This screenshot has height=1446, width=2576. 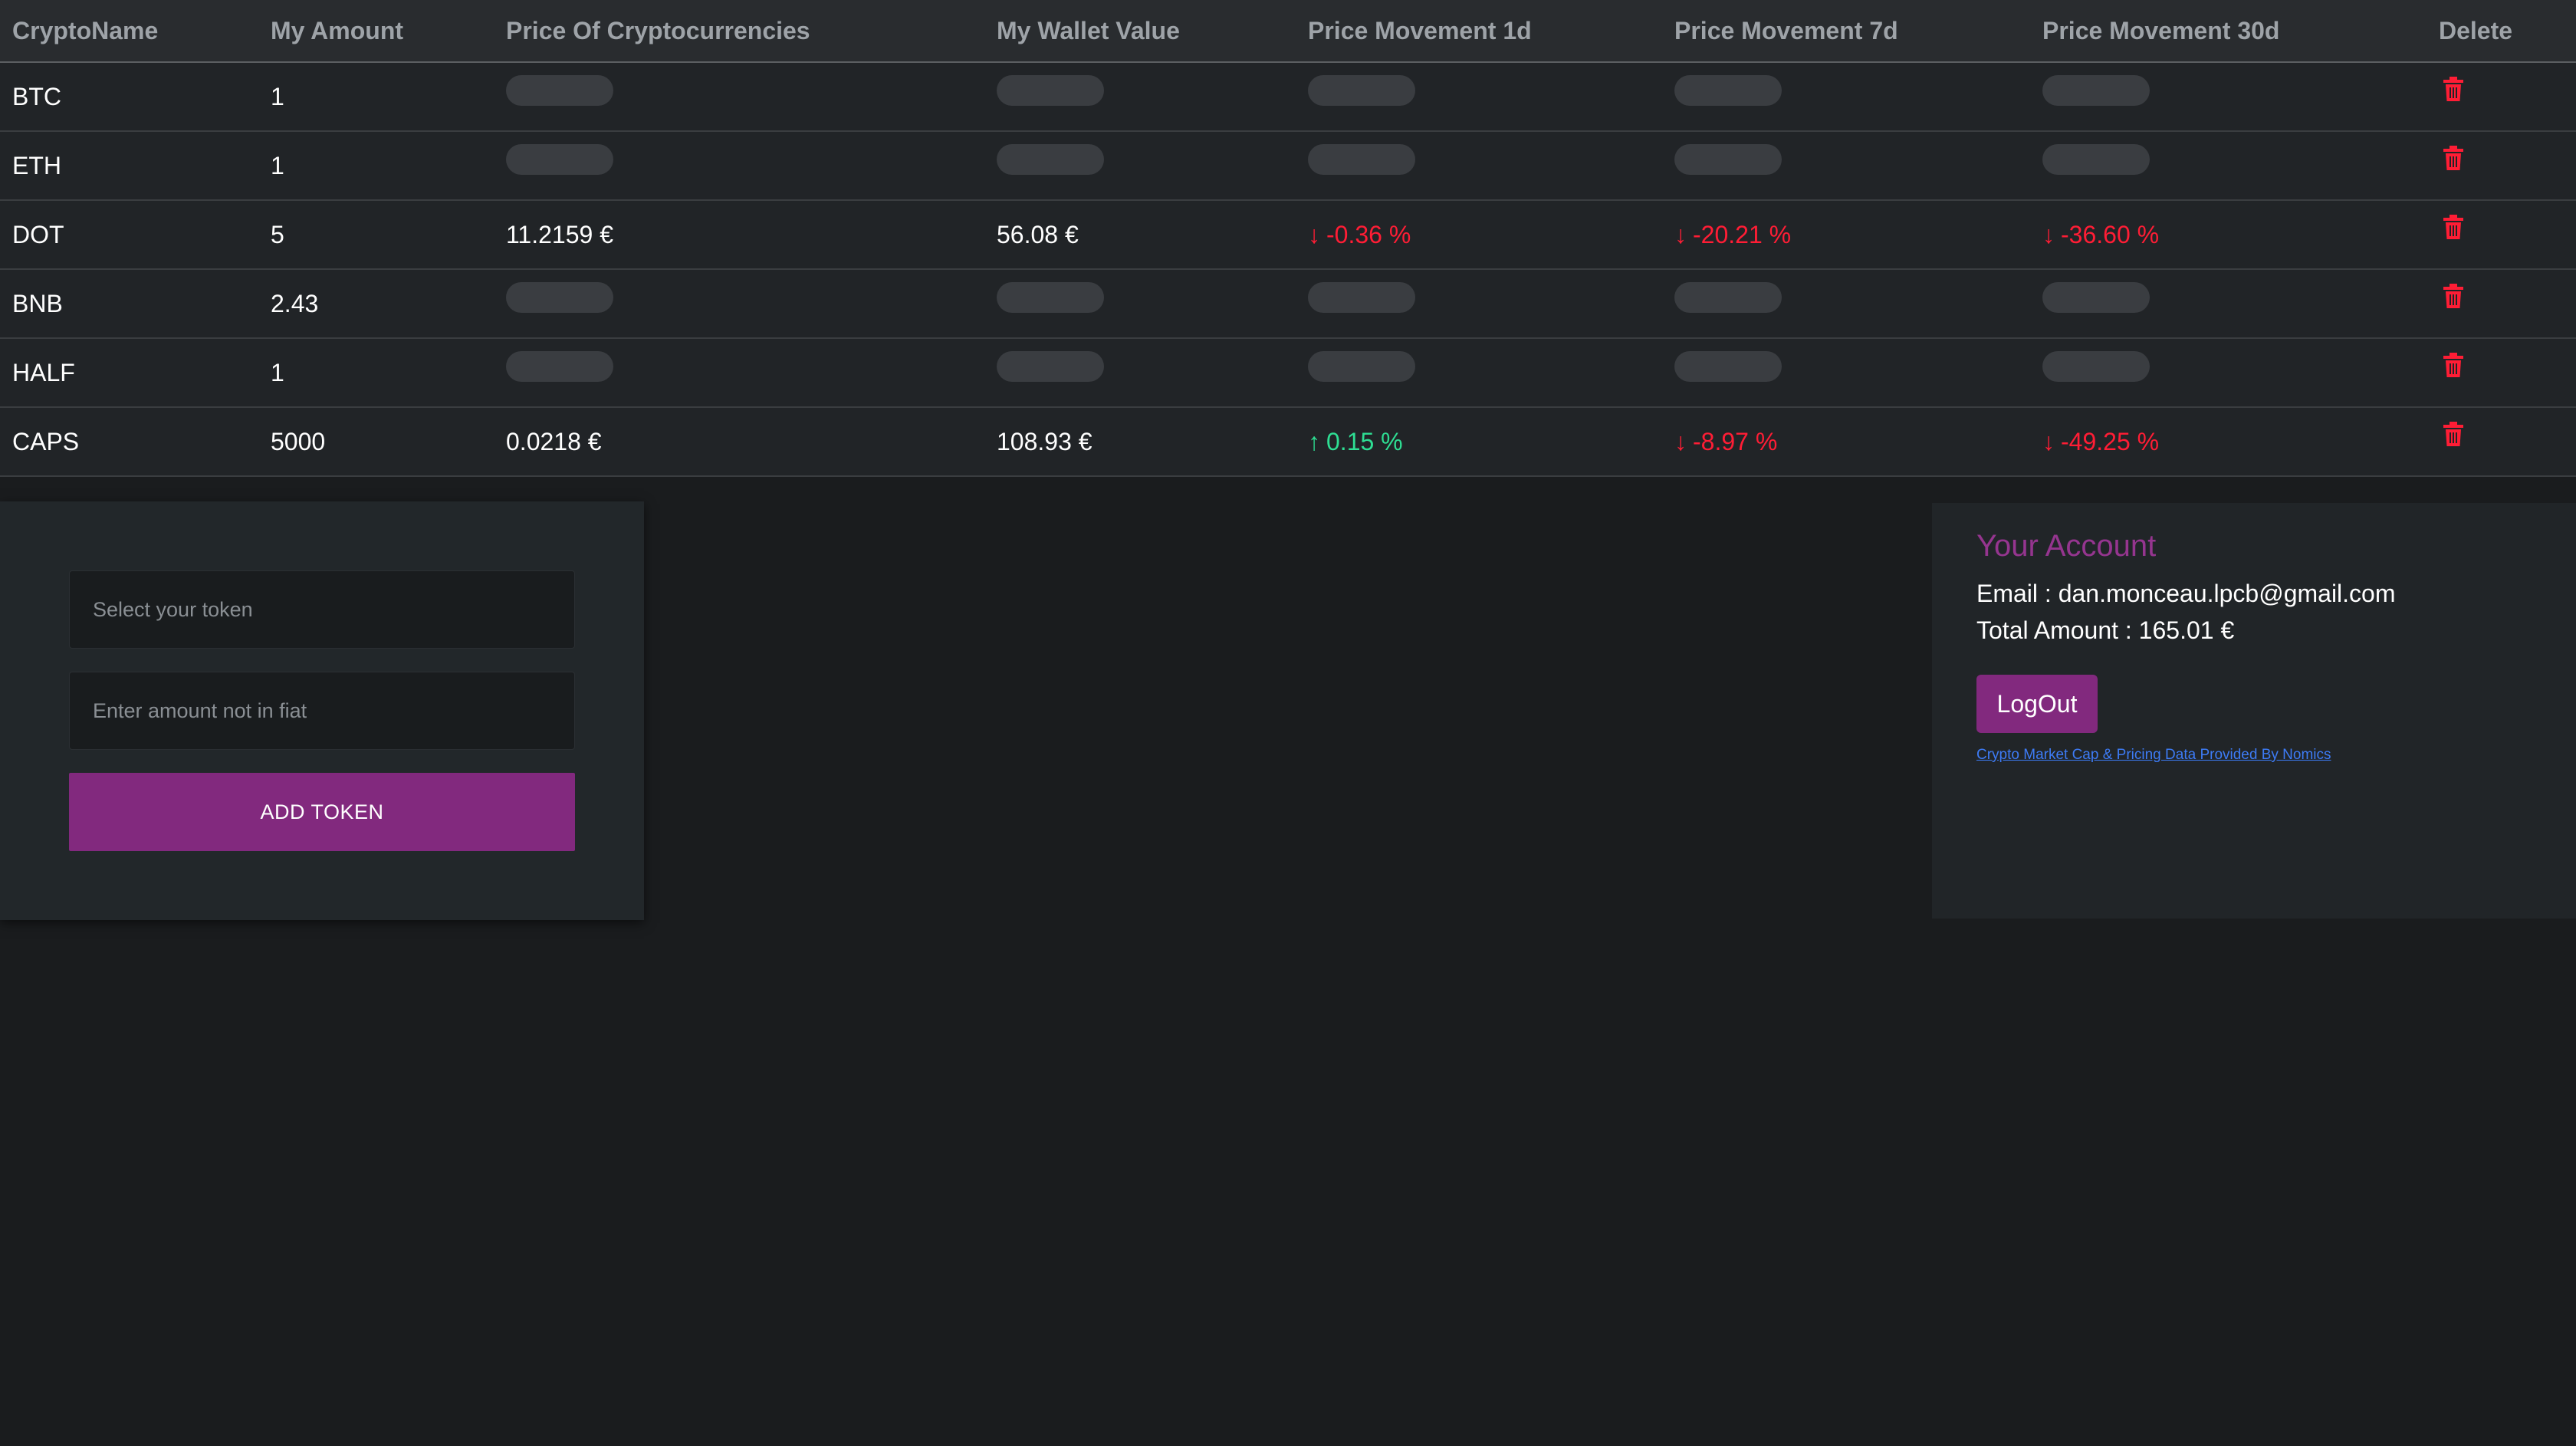 I want to click on account-title: Your Account, so click(x=2066, y=546).